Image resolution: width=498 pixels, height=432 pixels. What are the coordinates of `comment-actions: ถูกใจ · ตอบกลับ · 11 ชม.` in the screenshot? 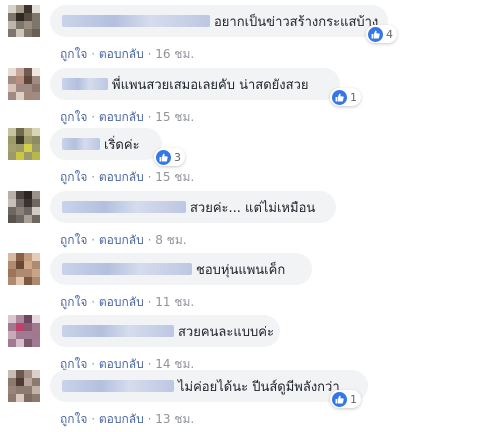 It's located at (127, 302).